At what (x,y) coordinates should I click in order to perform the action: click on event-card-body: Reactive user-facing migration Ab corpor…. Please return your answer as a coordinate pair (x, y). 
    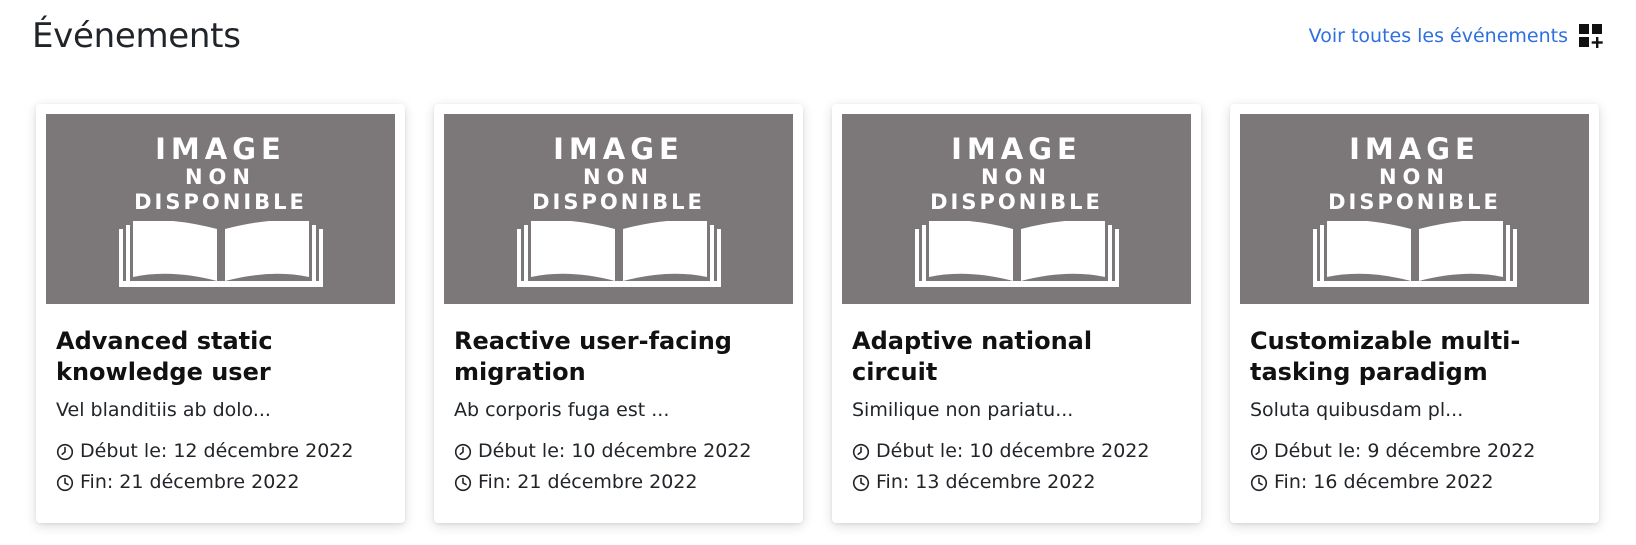
    Looking at the image, I should click on (618, 401).